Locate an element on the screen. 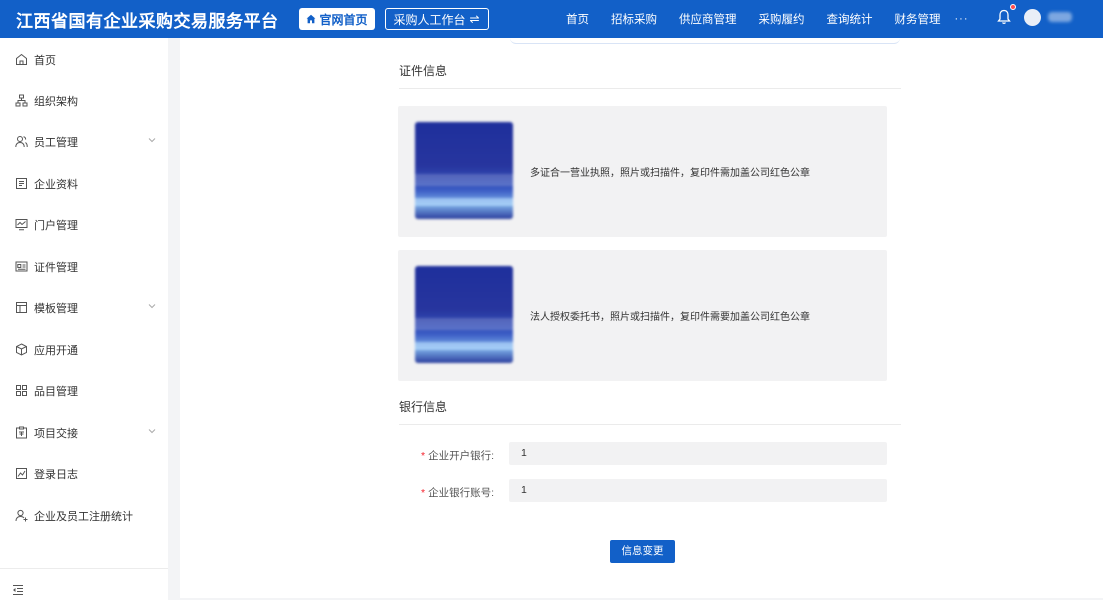 The width and height of the screenshot is (1103, 600). document-card: 多证合一营业执照，照片或扫描件，复印件需加盖公司红色公章 is located at coordinates (642, 171).